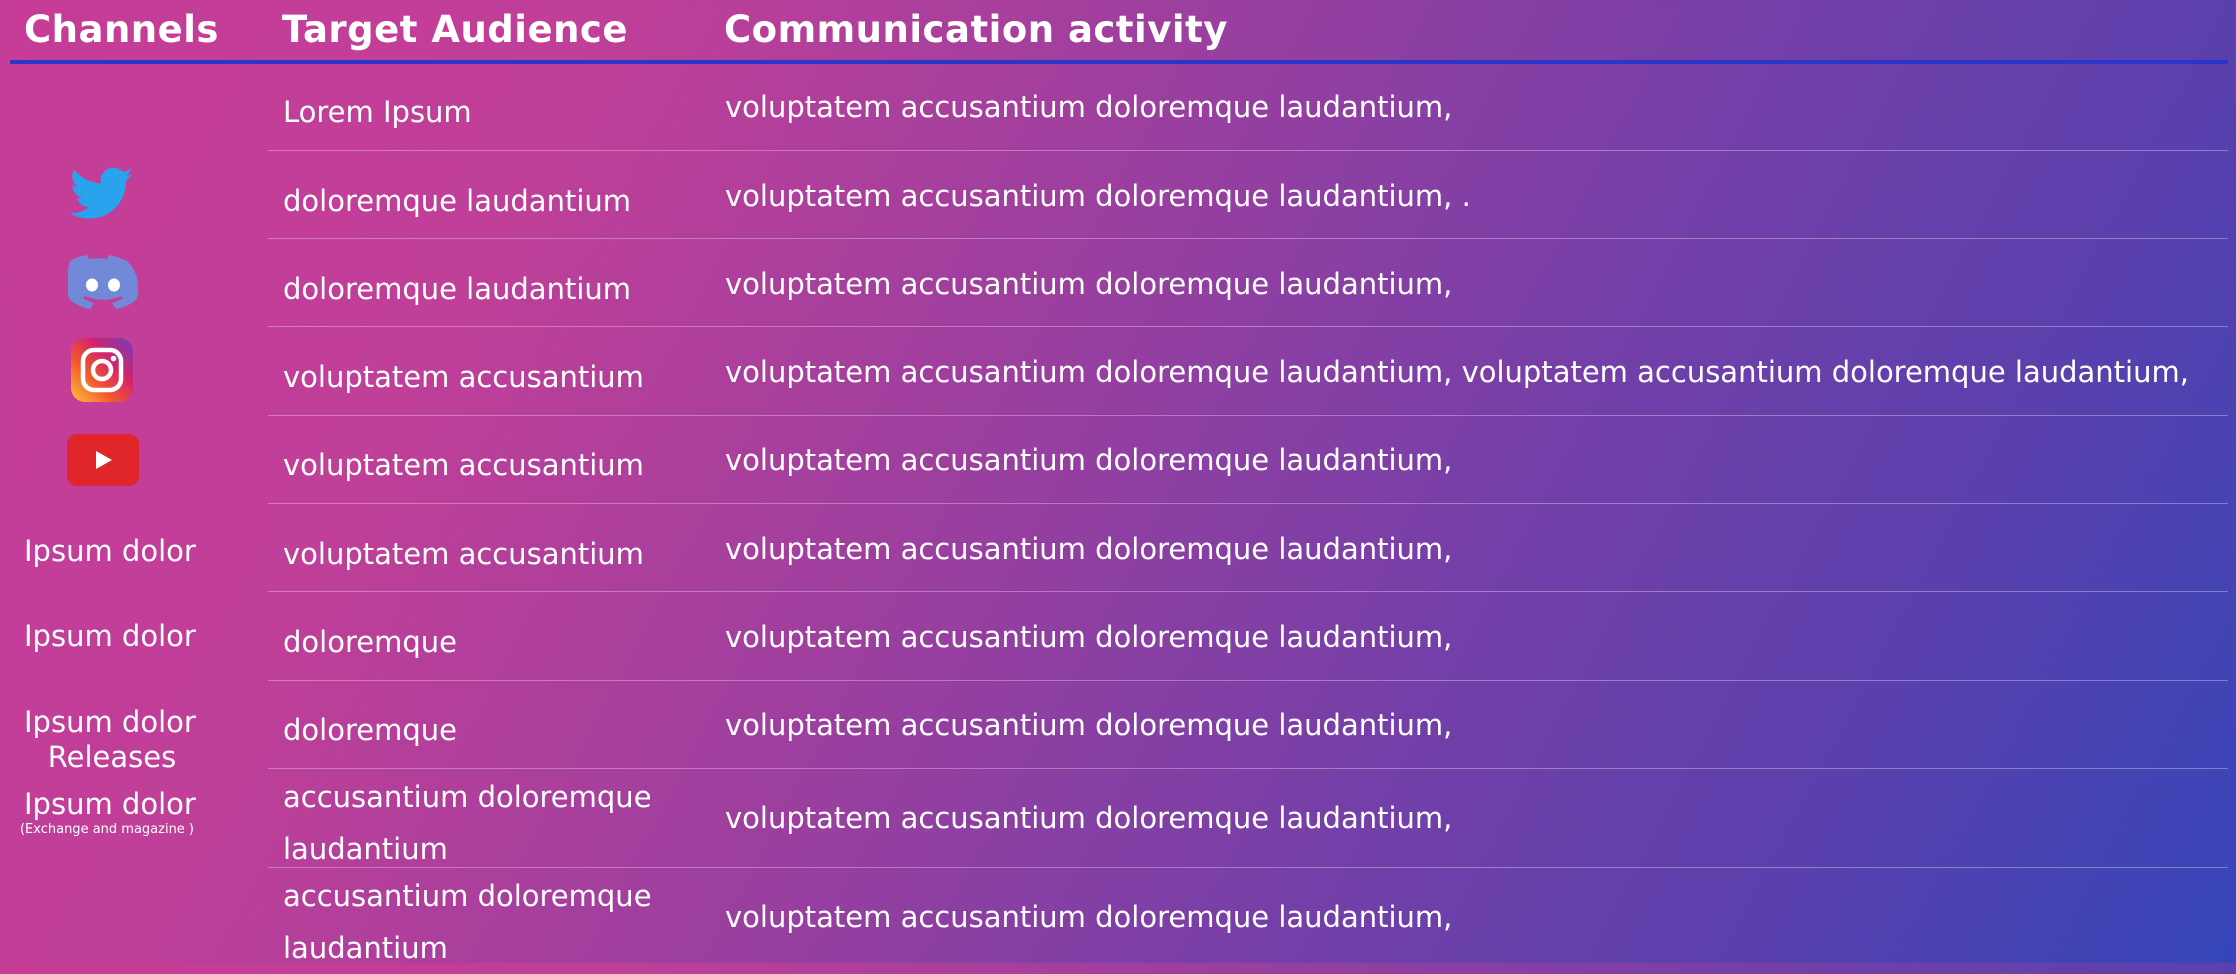 This screenshot has height=974, width=2236. Describe the element at coordinates (107, 829) in the screenshot. I see `channel-sublabel: (Exchange and magazine )` at that location.